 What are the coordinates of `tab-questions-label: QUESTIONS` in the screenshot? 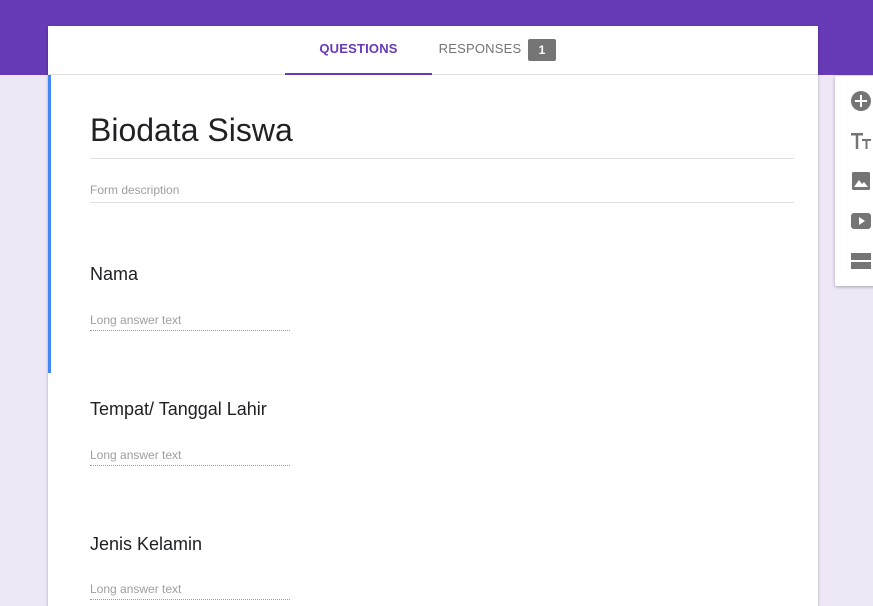 It's located at (358, 48).